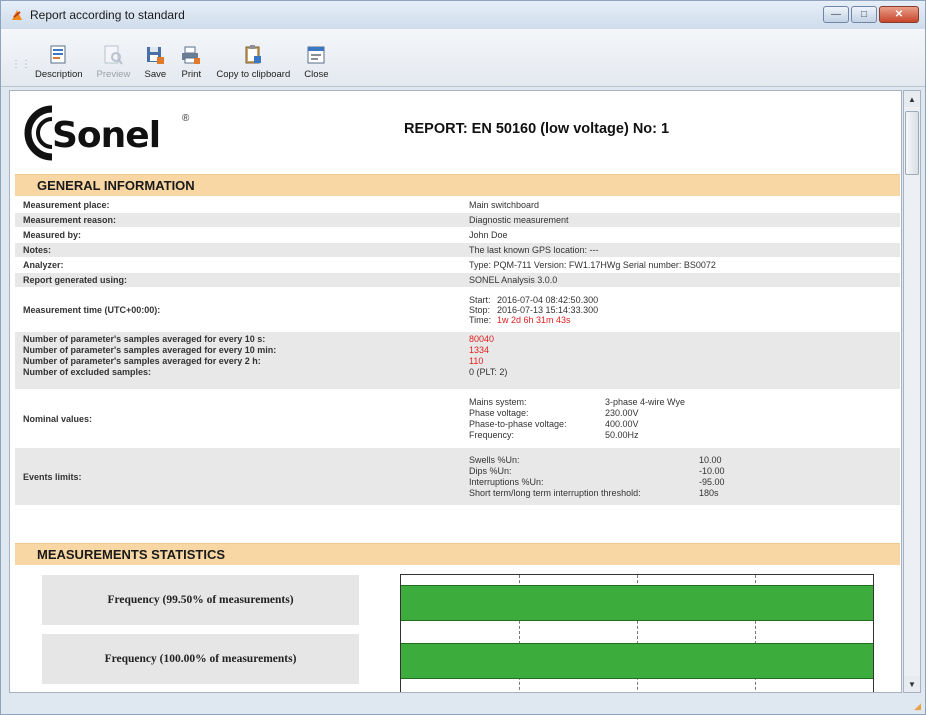  I want to click on time-key: Time:, so click(480, 319).